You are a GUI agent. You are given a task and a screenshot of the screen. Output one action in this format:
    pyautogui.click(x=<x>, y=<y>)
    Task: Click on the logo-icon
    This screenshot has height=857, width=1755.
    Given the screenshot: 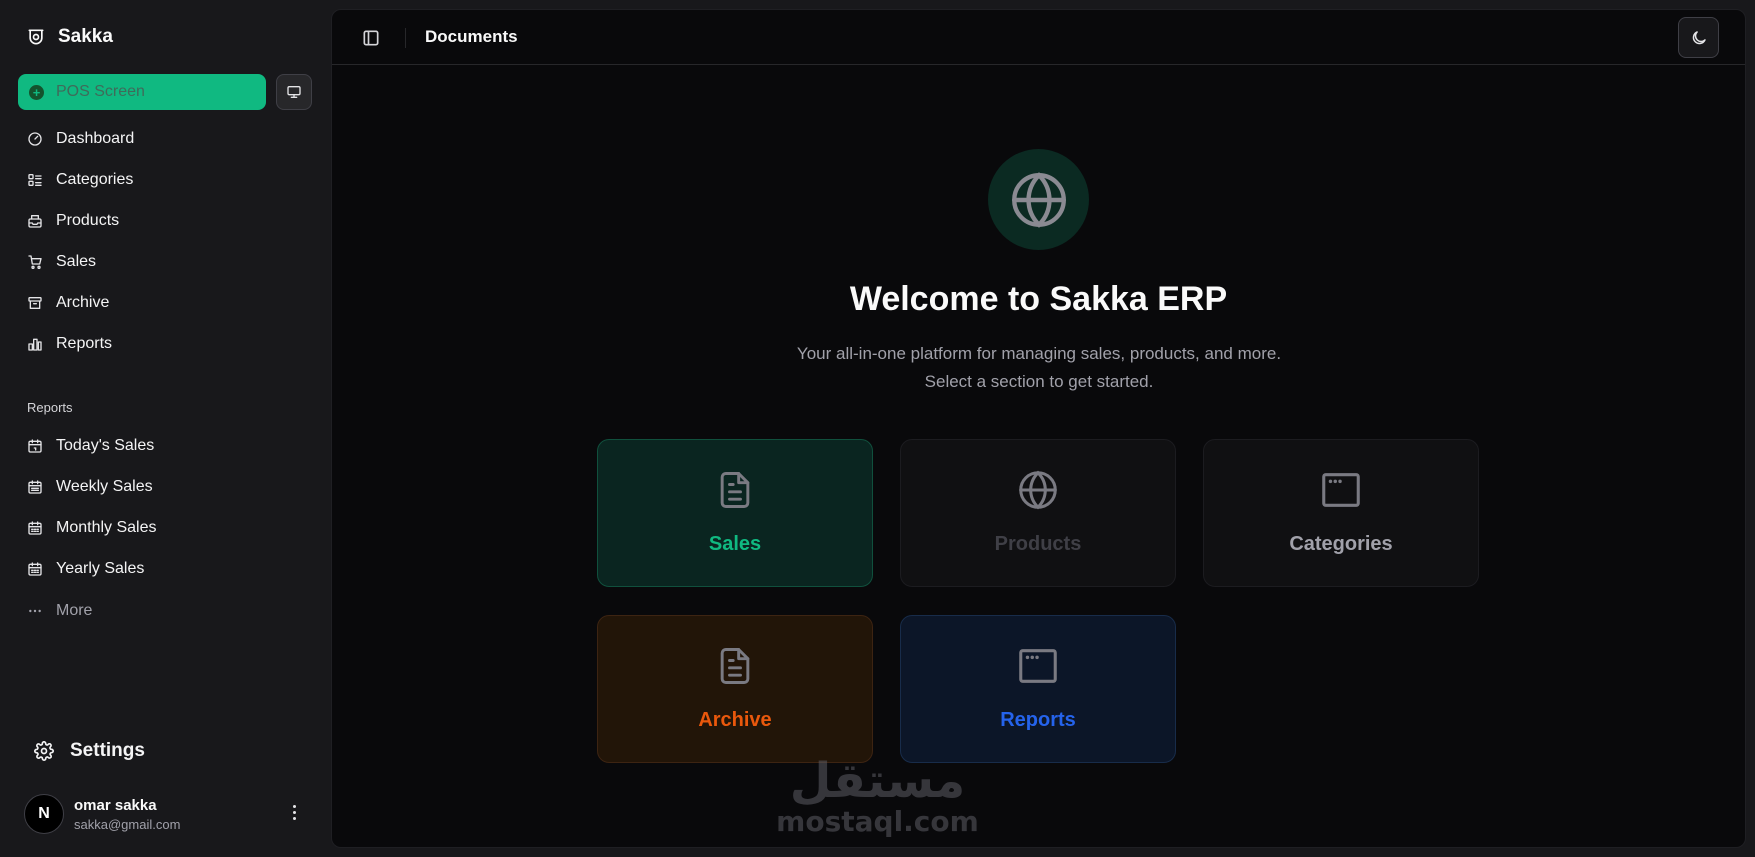 What is the action you would take?
    pyautogui.click(x=36, y=37)
    